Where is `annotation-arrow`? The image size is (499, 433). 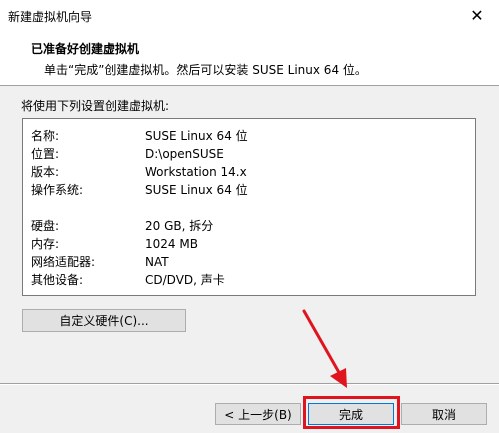 annotation-arrow is located at coordinates (324, 348).